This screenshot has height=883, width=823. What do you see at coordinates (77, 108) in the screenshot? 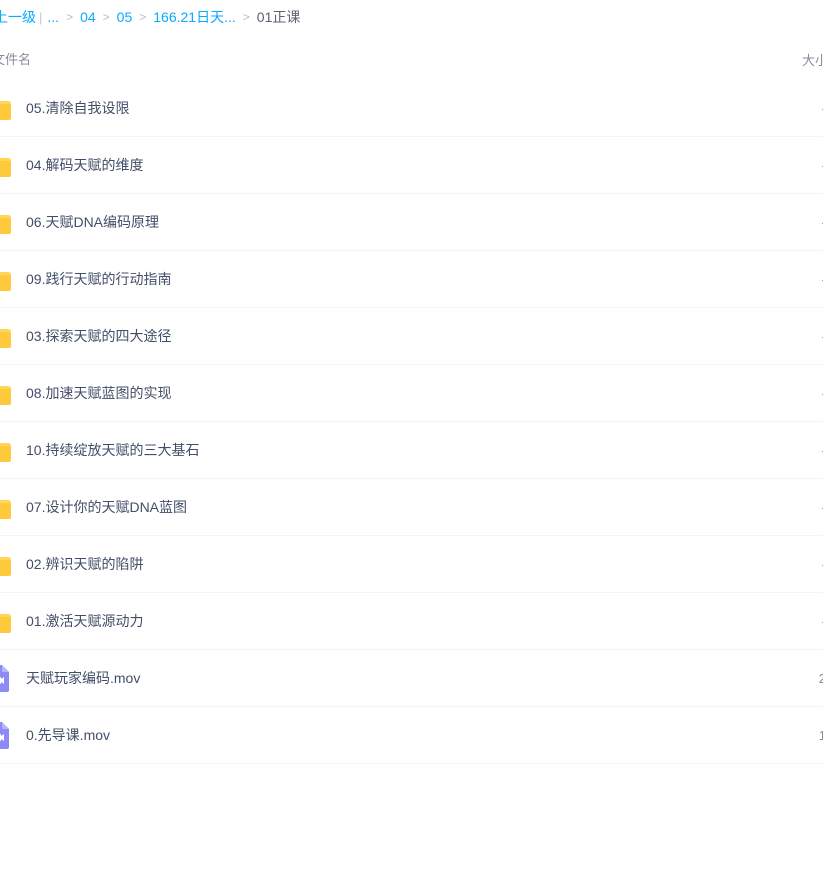
I see `file-name: 05.清除自我设限` at bounding box center [77, 108].